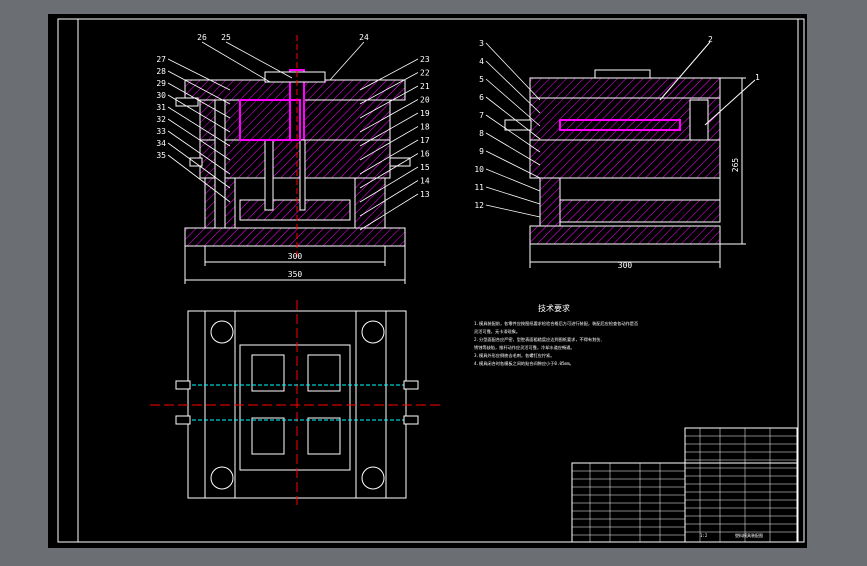  Describe the element at coordinates (524, 347) in the screenshot. I see `note-line: 锈蚀等缺陷，推杆动作应灵活可靠，冷却水道应畅通。` at that location.